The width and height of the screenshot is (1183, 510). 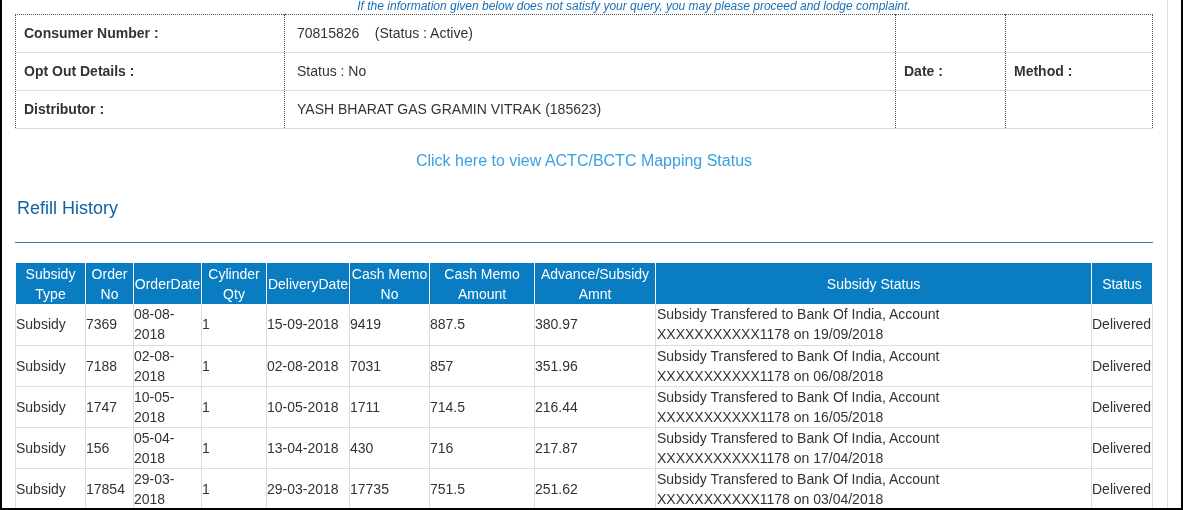 I want to click on column-header: Subsidy Status, so click(x=873, y=283).